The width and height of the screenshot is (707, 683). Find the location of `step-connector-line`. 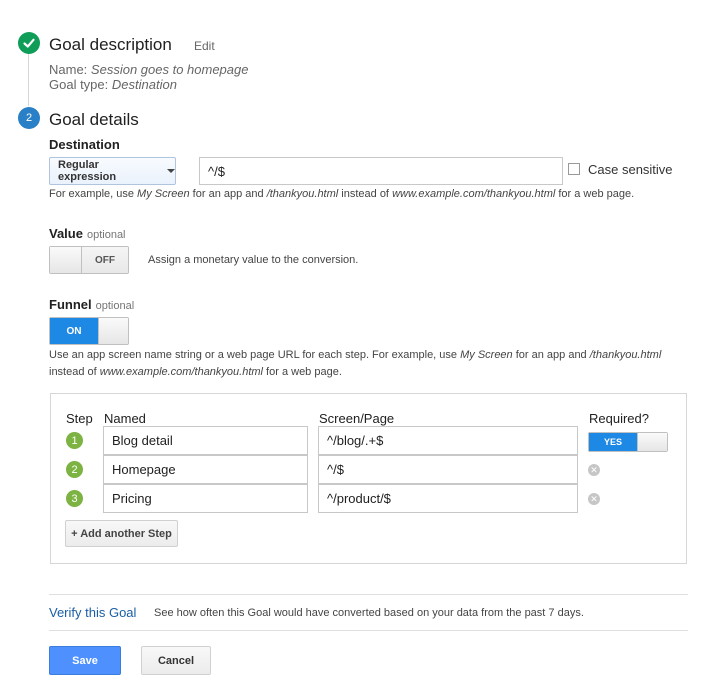

step-connector-line is located at coordinates (28, 79).